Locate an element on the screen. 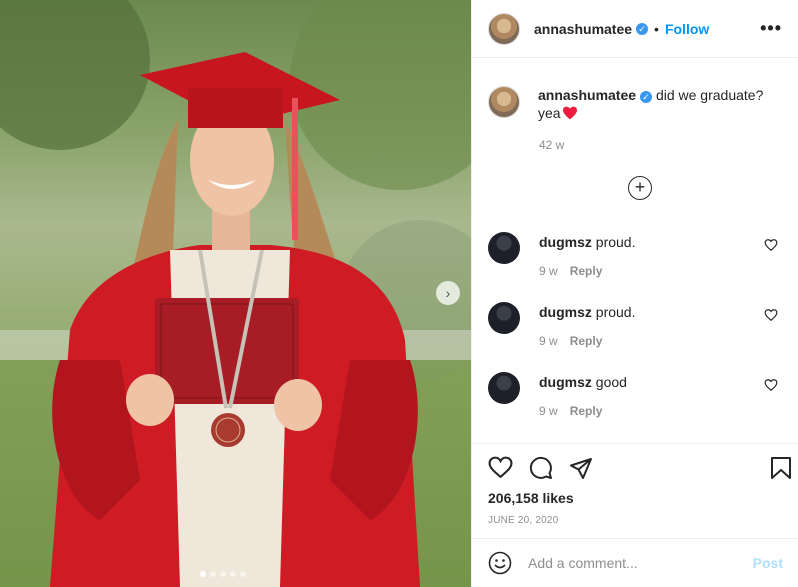  header-username: annashumatee is located at coordinates (583, 29).